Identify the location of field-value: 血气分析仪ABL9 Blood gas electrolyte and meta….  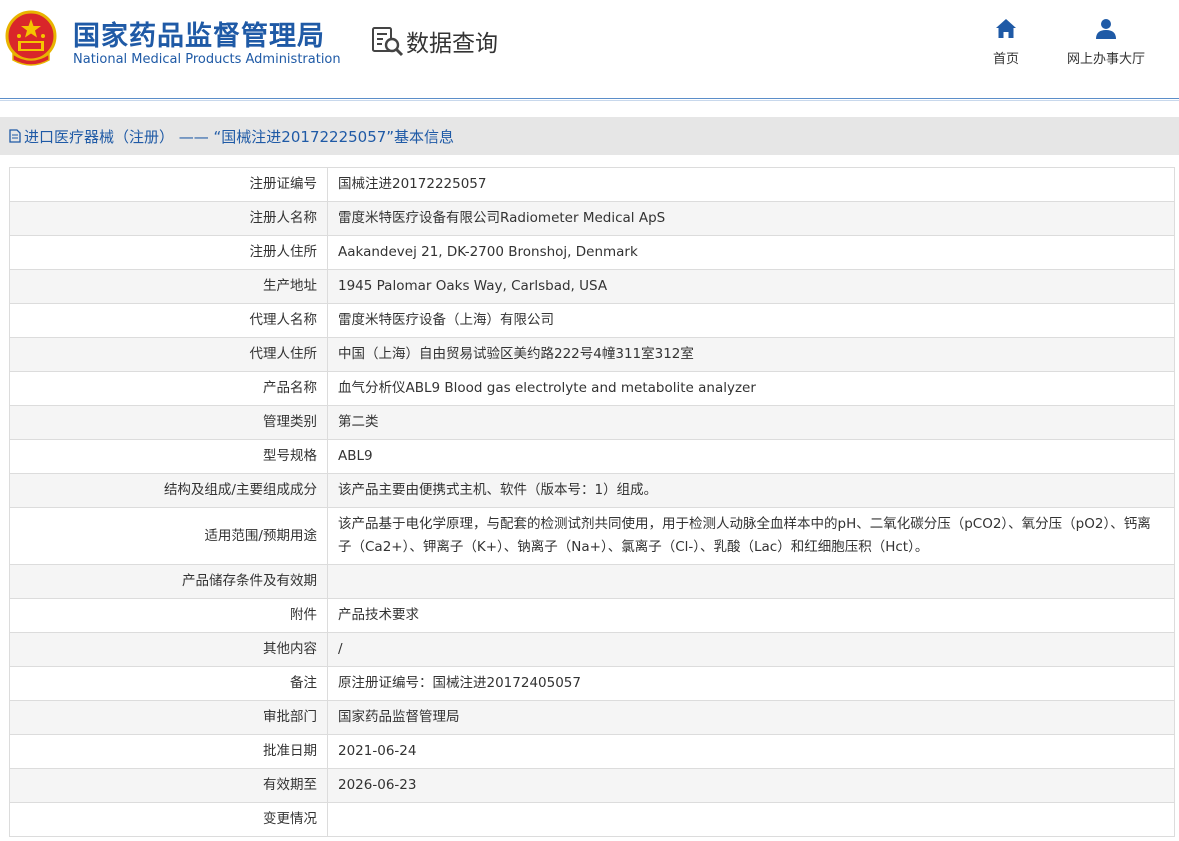
(751, 388).